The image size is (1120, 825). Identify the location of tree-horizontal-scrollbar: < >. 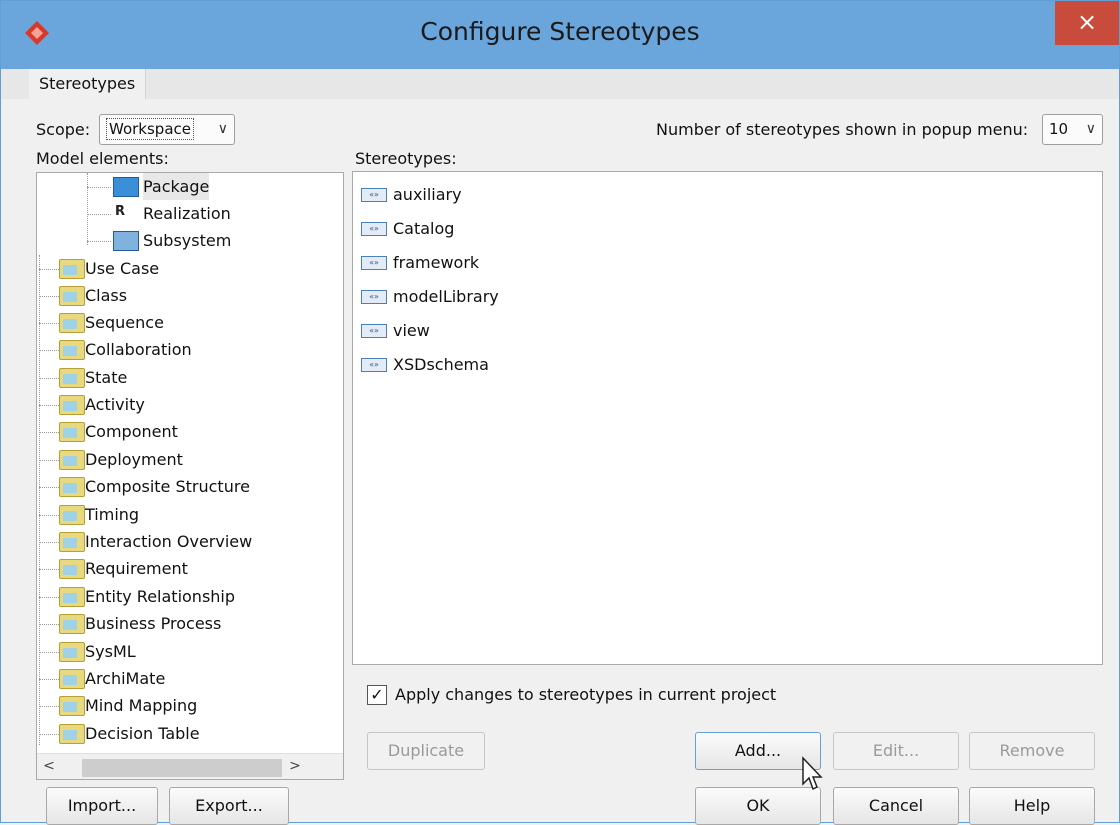
(190, 766).